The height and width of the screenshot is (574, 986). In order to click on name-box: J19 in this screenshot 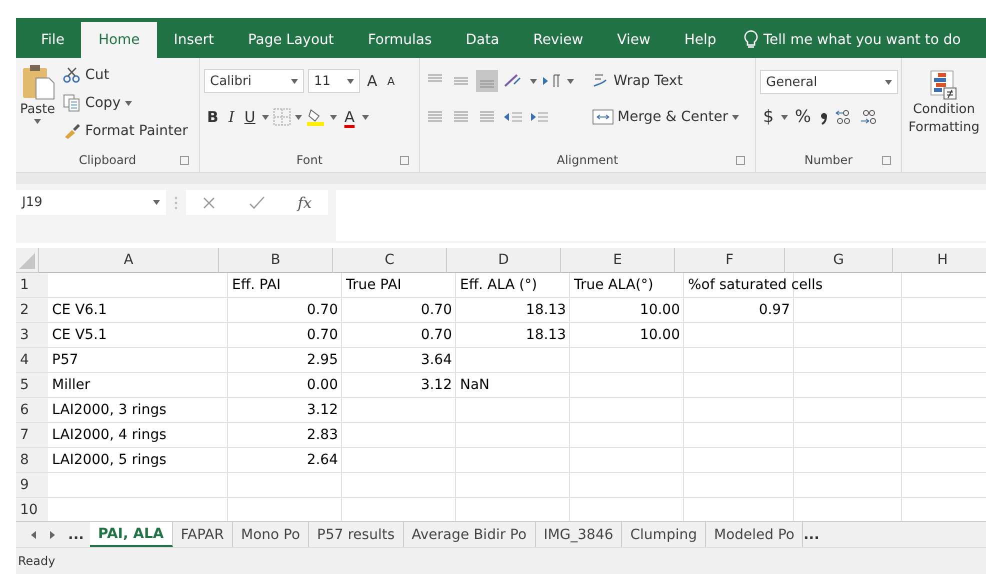, I will do `click(91, 202)`.